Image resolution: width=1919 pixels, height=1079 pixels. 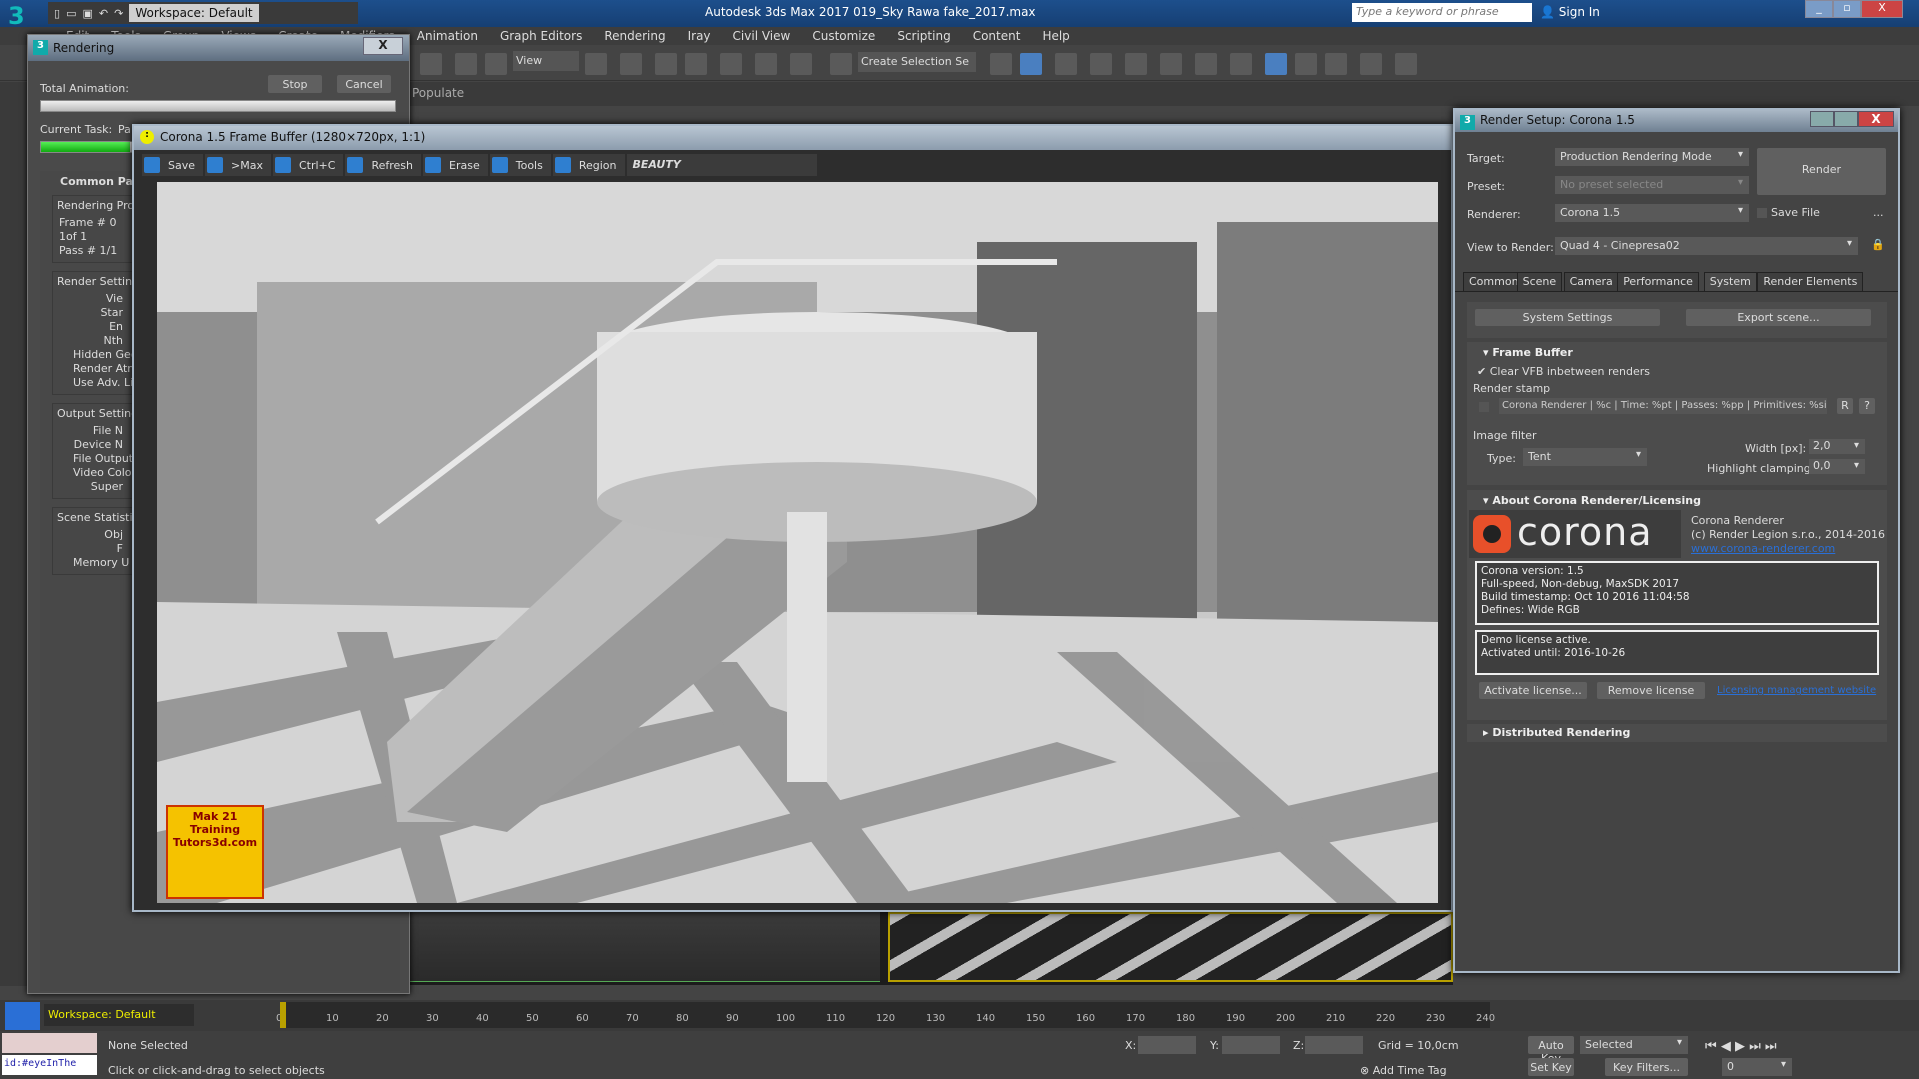 What do you see at coordinates (103, 13) in the screenshot?
I see `undo-icon: ↶` at bounding box center [103, 13].